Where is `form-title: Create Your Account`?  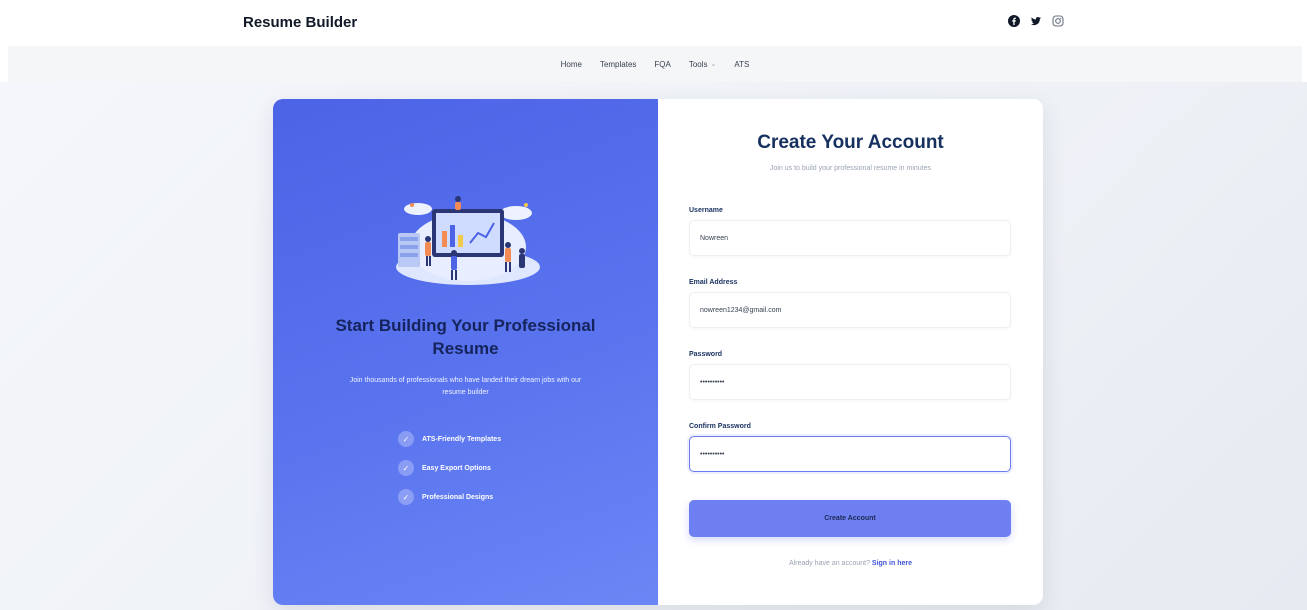 form-title: Create Your Account is located at coordinates (850, 142).